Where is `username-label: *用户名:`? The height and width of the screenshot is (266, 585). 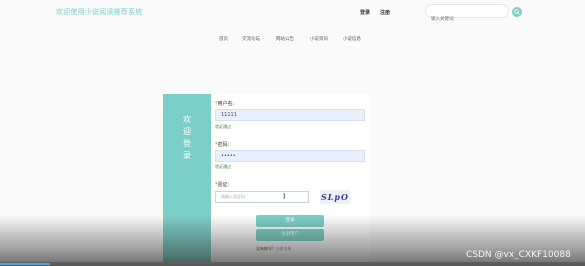
username-label: *用户名: is located at coordinates (225, 104).